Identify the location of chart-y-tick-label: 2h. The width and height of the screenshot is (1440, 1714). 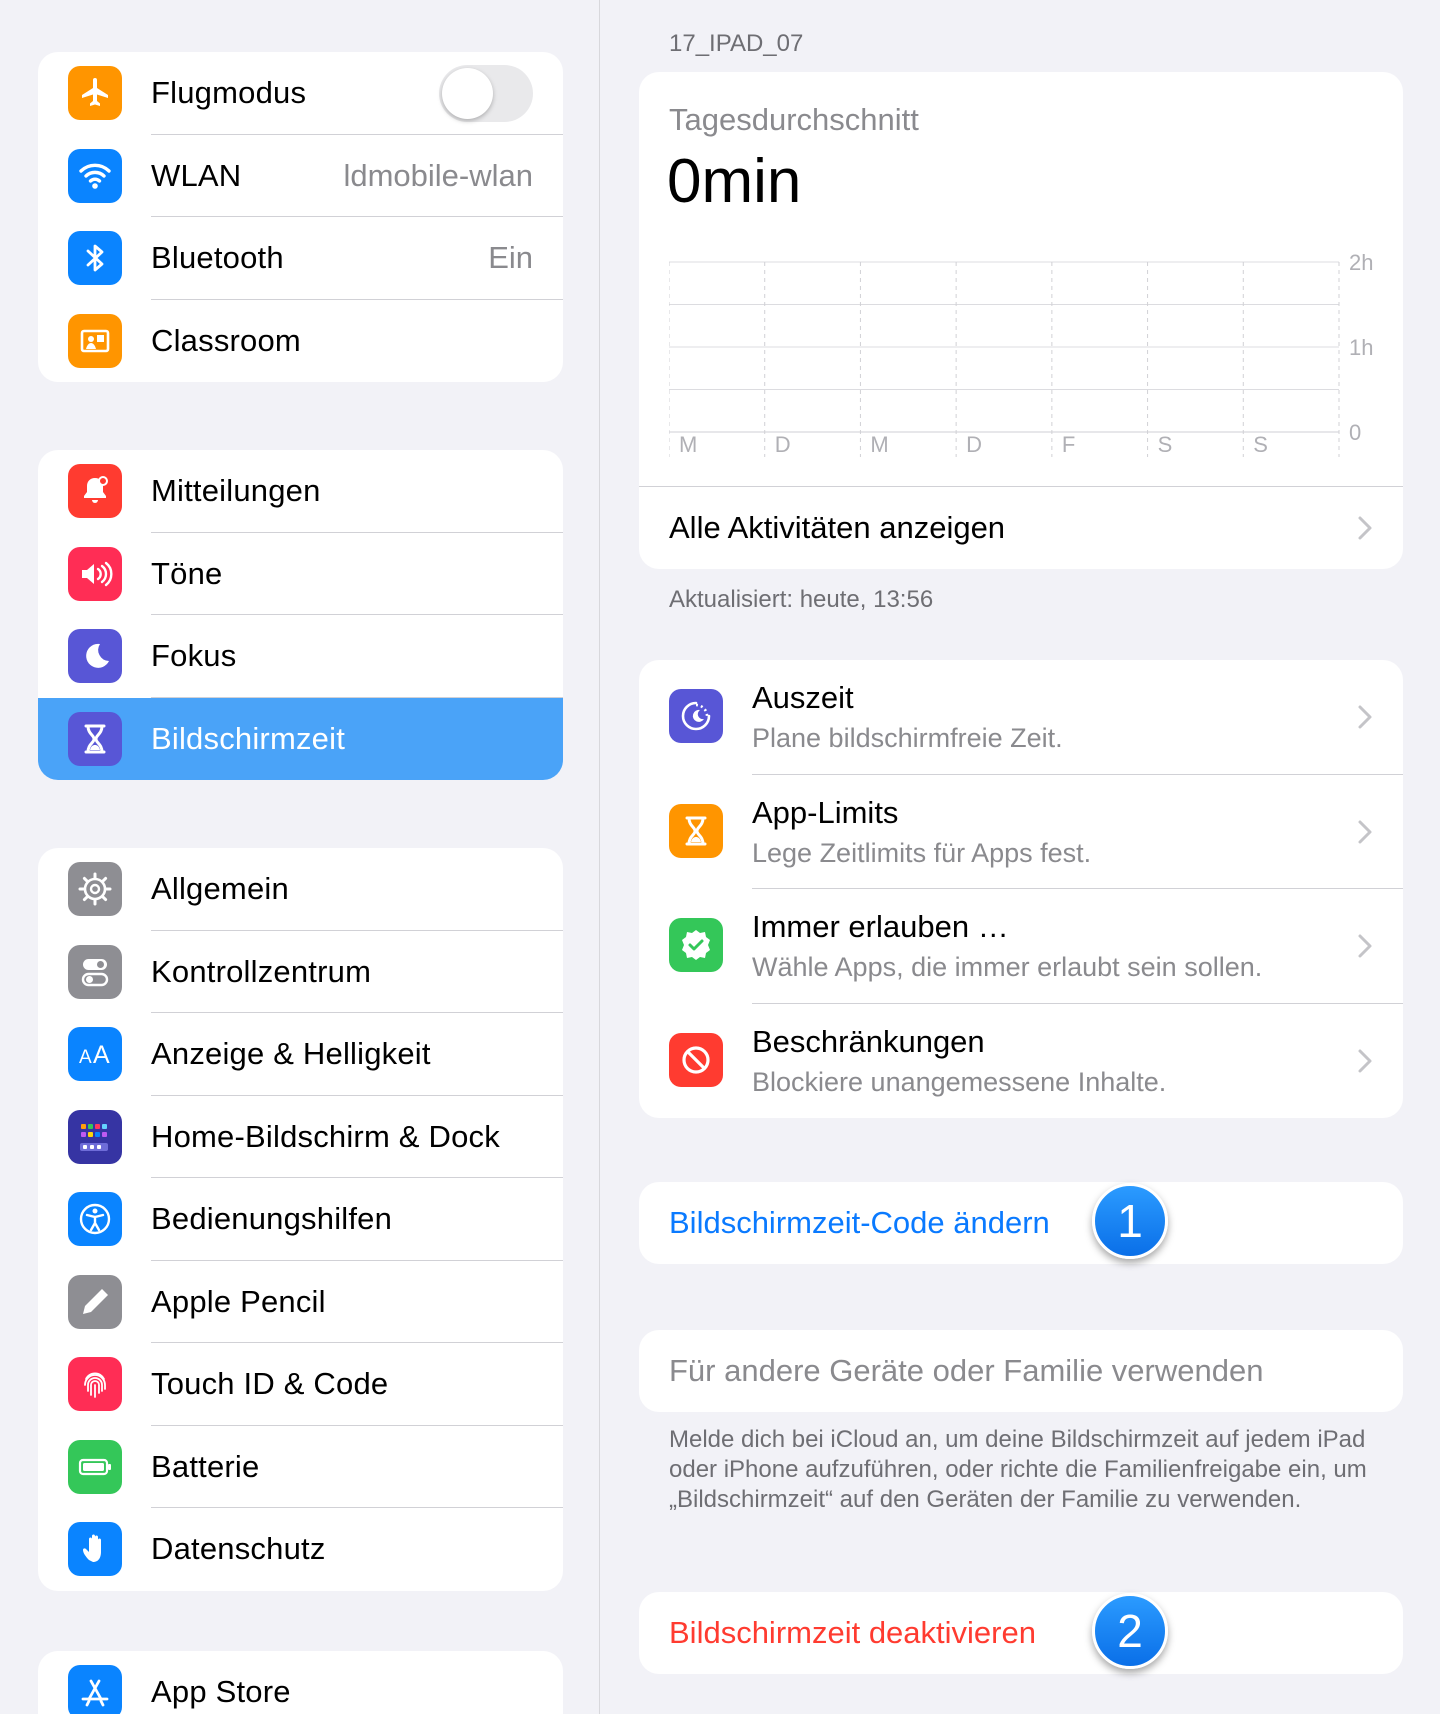
(1361, 262).